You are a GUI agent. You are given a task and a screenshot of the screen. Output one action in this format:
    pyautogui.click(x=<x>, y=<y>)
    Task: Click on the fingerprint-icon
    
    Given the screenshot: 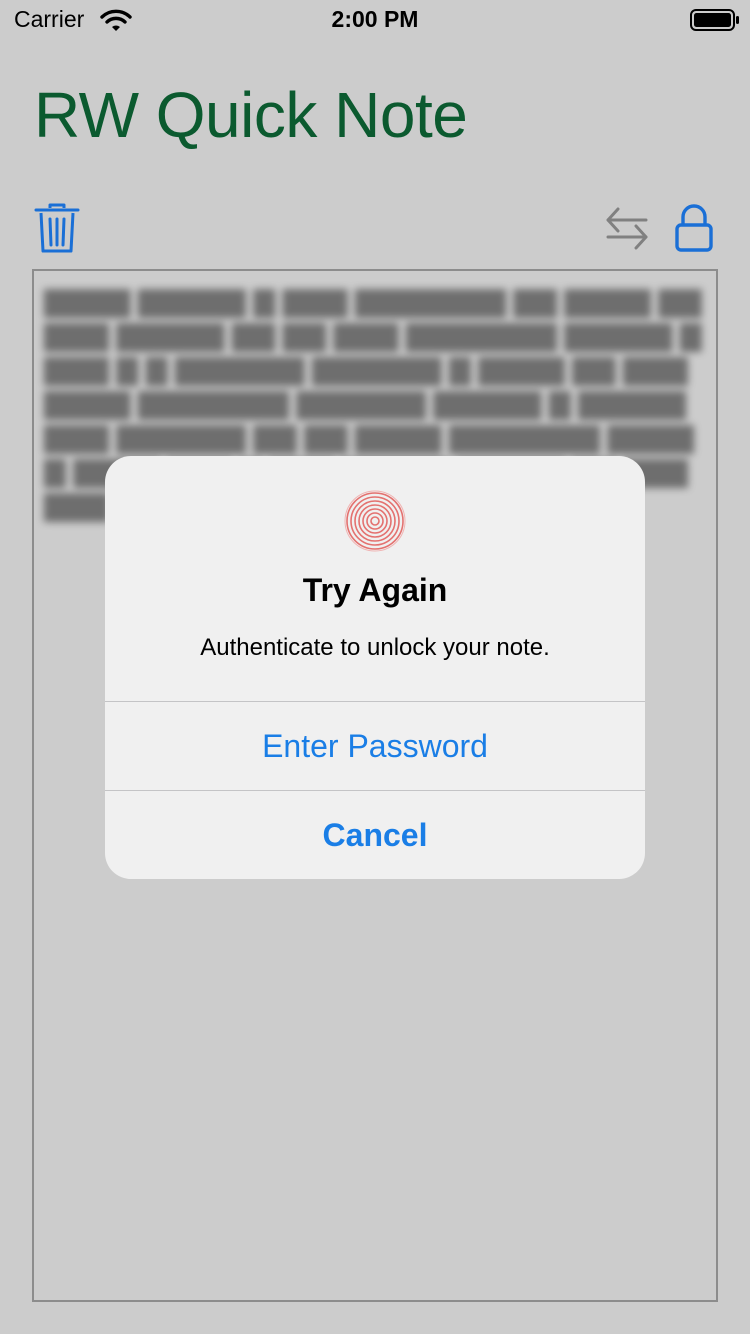 What is the action you would take?
    pyautogui.click(x=375, y=521)
    